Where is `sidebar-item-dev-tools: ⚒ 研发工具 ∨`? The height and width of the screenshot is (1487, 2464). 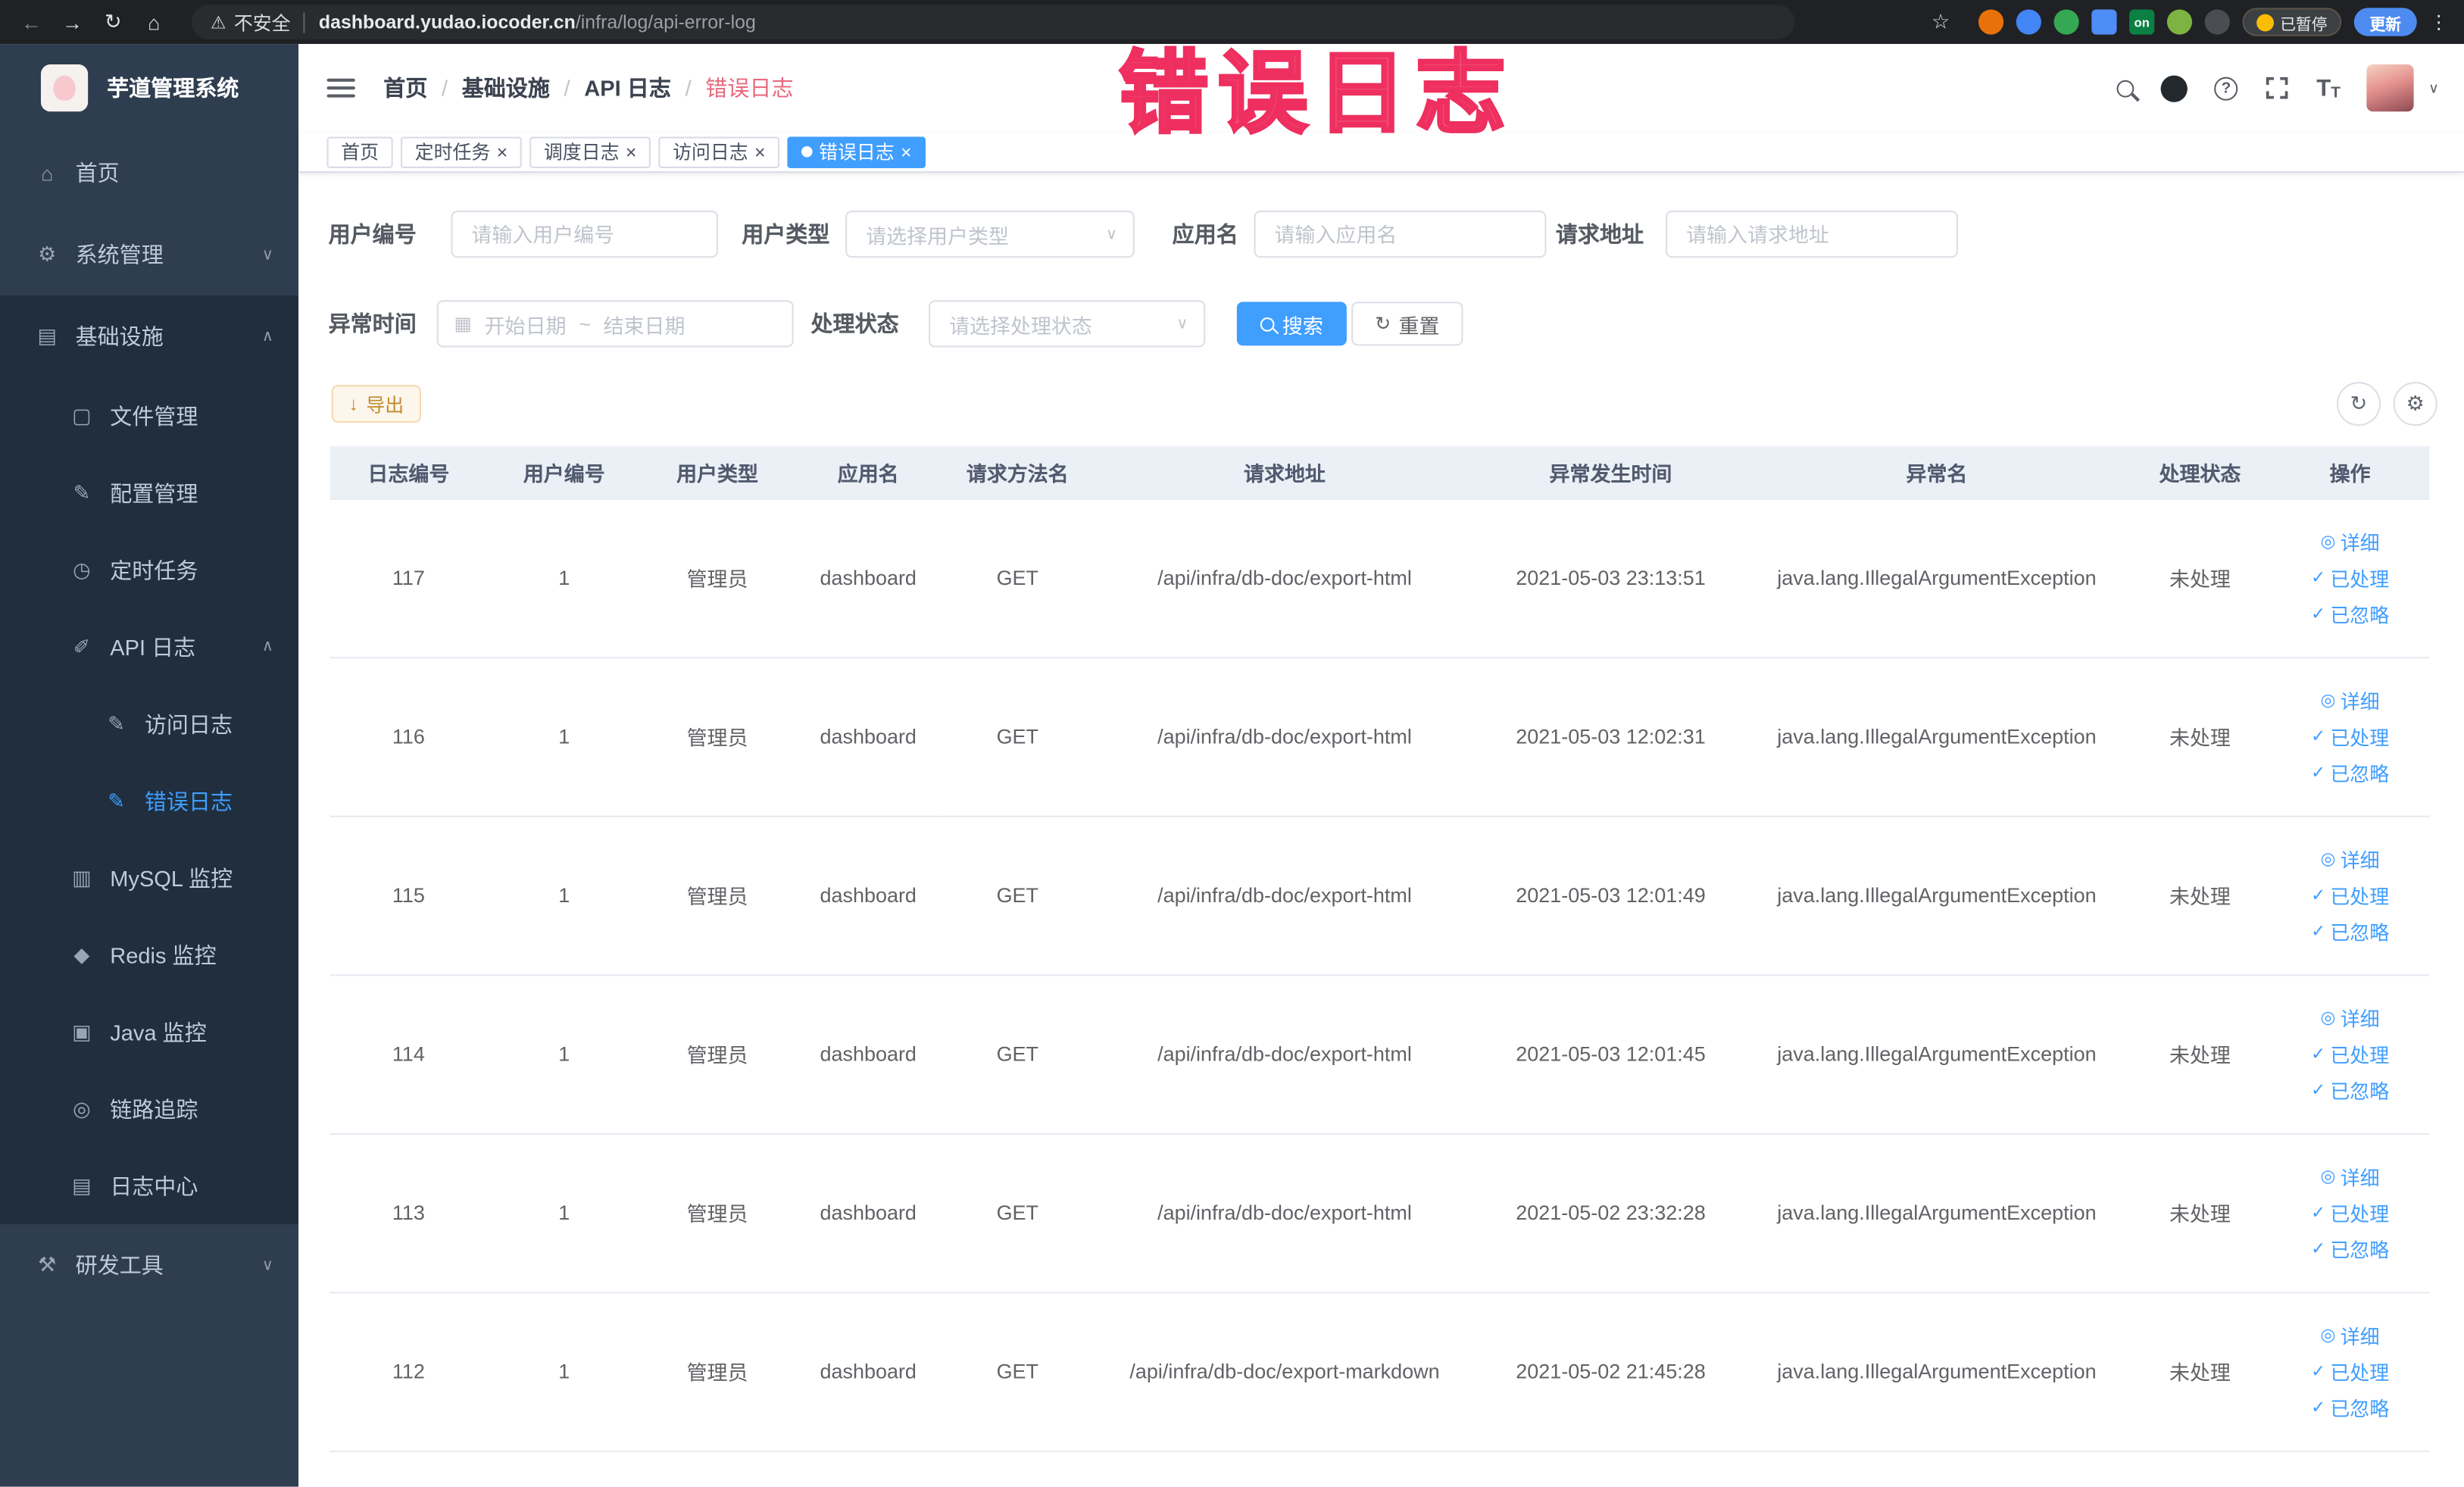 sidebar-item-dev-tools: ⚒ 研发工具 ∨ is located at coordinates (149, 1265).